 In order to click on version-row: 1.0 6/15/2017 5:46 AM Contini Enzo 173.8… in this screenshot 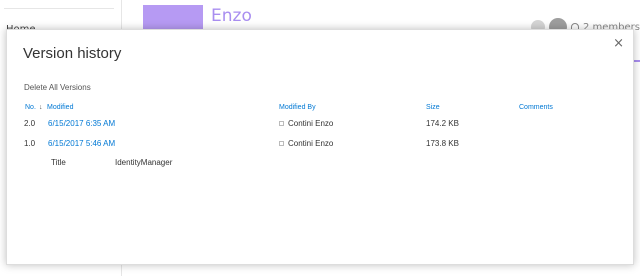, I will do `click(320, 145)`.